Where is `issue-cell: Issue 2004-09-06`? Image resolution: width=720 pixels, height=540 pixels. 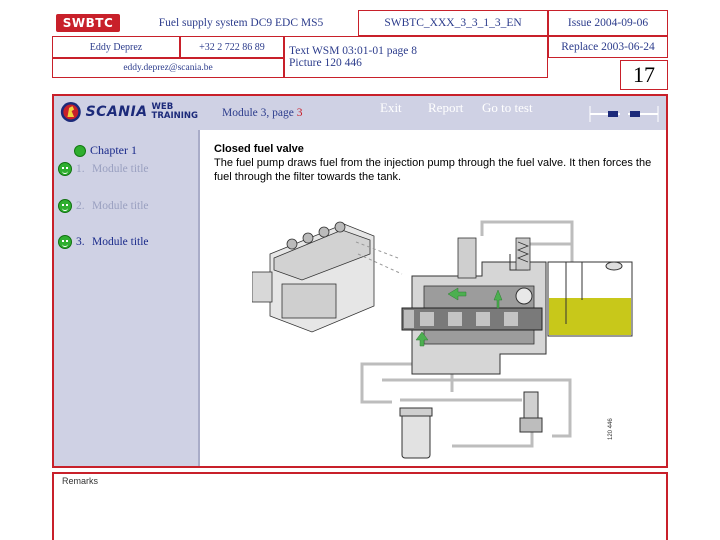 issue-cell: Issue 2004-09-06 is located at coordinates (608, 23).